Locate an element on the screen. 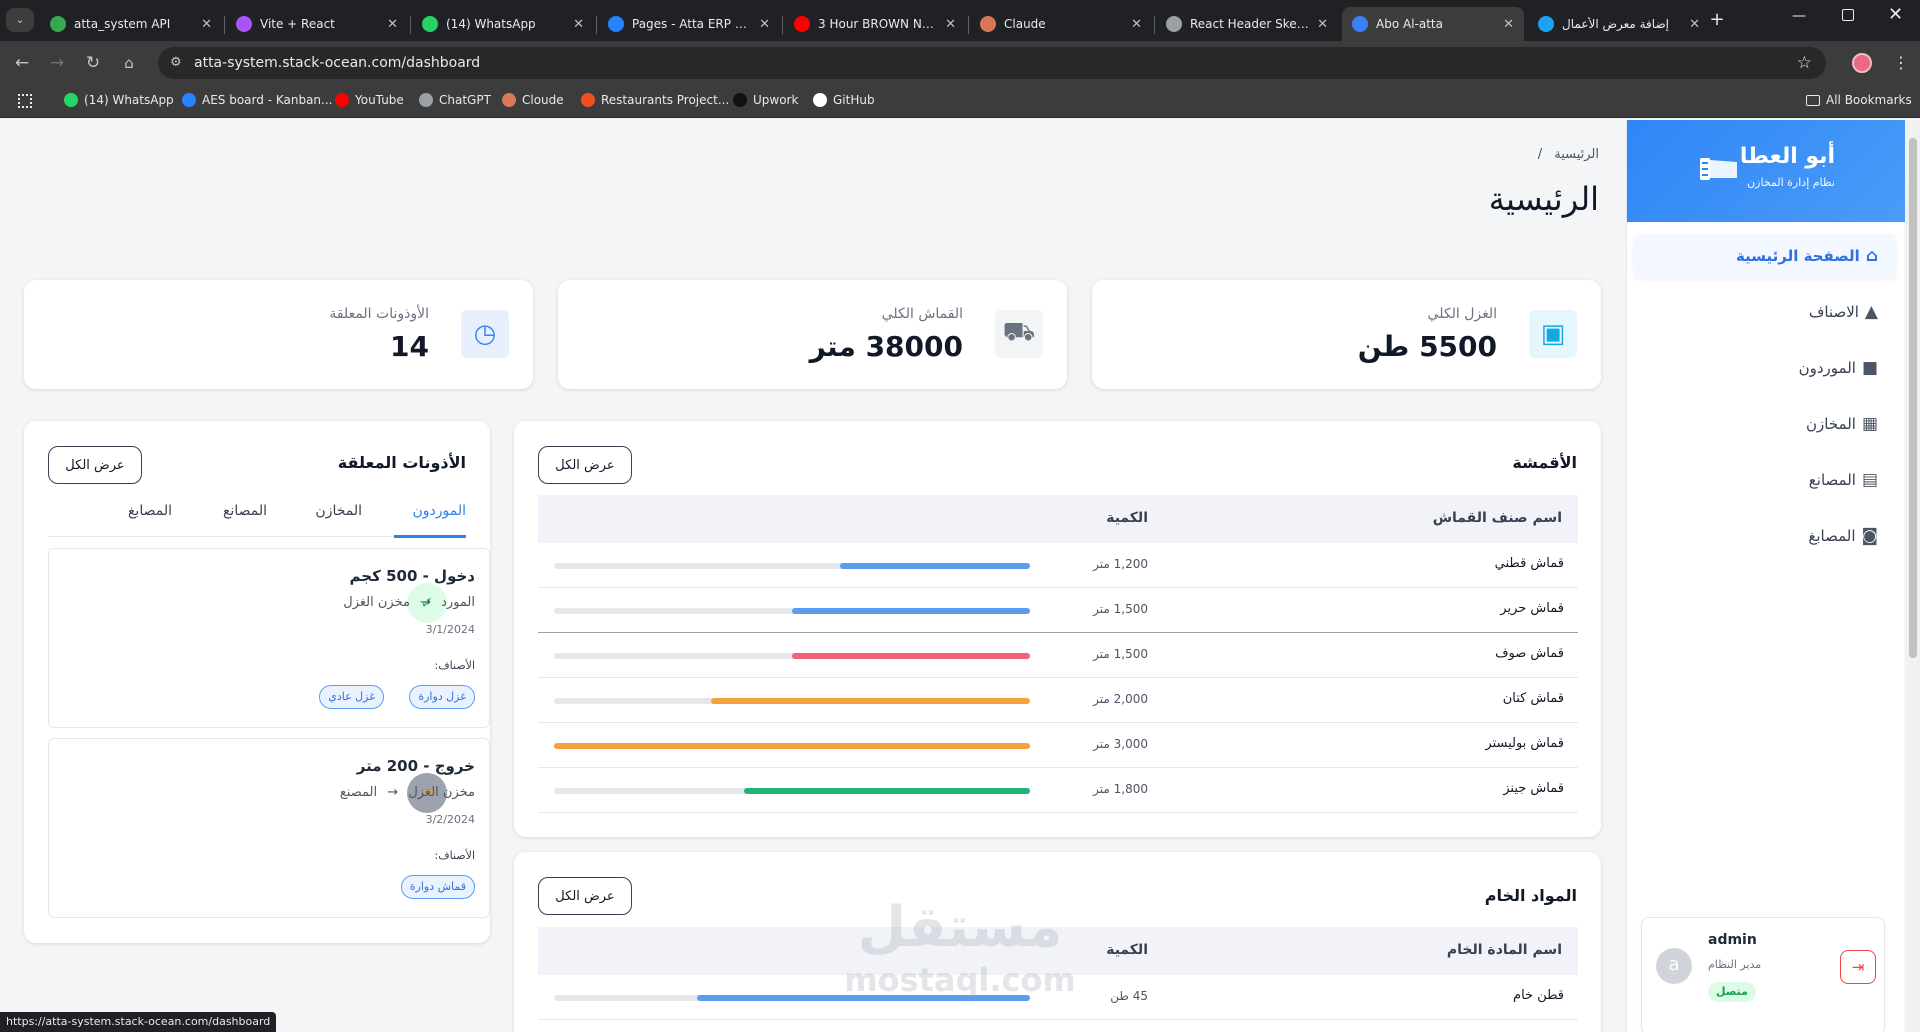 This screenshot has height=1032, width=1920. browser-tab: إضافة معرض الأعمال ✕ is located at coordinates (1619, 24).